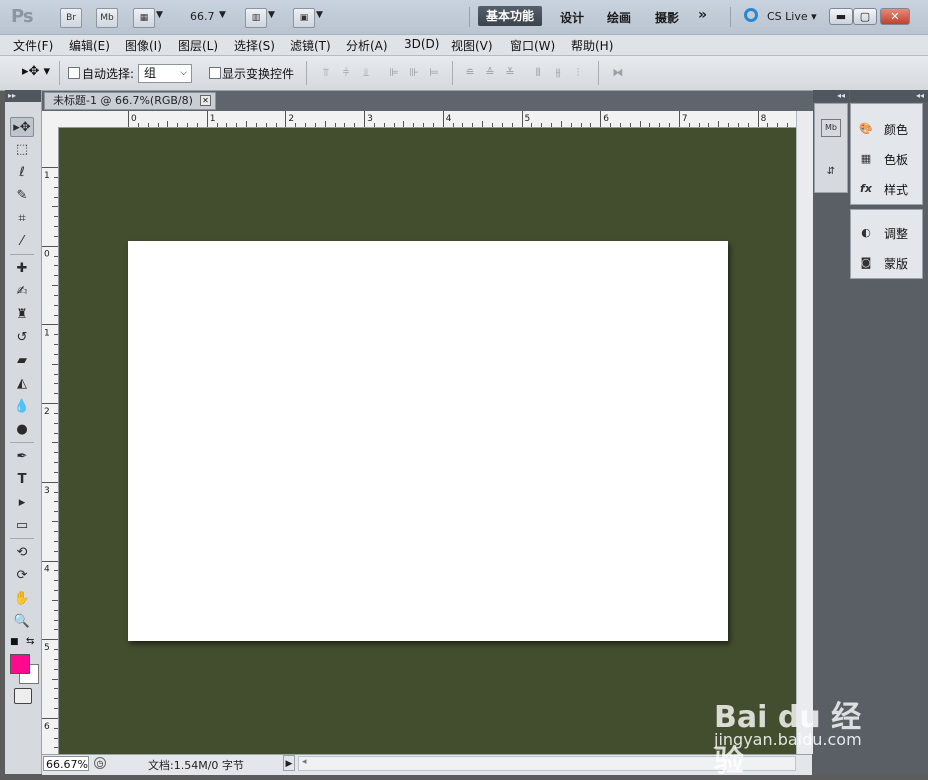 The image size is (928, 780). I want to click on eraser-tool-icon: ▰, so click(22, 361).